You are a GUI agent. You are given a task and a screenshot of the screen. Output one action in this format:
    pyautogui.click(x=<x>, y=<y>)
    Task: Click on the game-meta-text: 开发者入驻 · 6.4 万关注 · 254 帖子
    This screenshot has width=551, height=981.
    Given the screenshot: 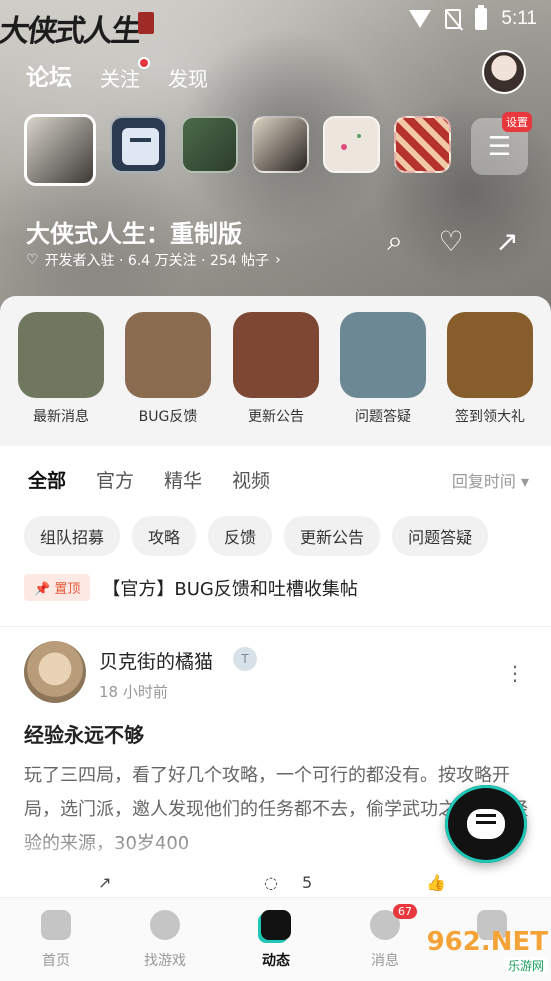 What is the action you would take?
    pyautogui.click(x=157, y=261)
    